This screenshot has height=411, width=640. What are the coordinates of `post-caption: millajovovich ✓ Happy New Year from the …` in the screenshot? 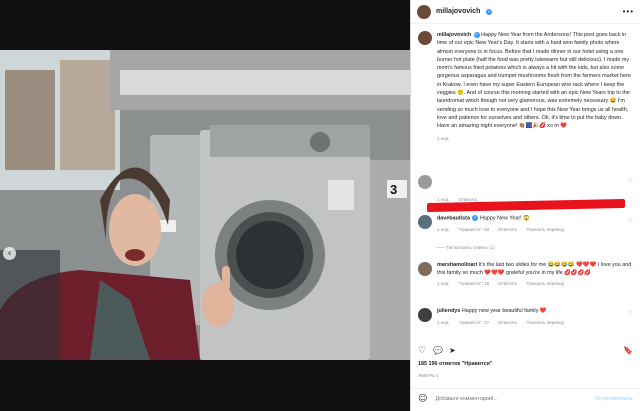 It's located at (525, 86).